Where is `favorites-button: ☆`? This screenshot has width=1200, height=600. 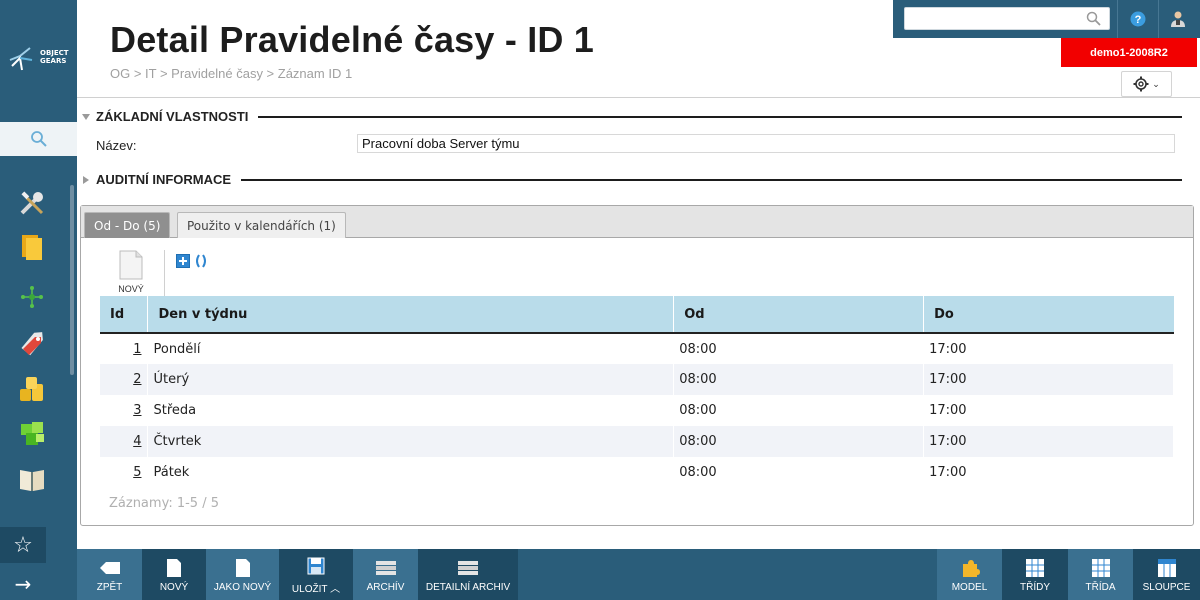 favorites-button: ☆ is located at coordinates (23, 545).